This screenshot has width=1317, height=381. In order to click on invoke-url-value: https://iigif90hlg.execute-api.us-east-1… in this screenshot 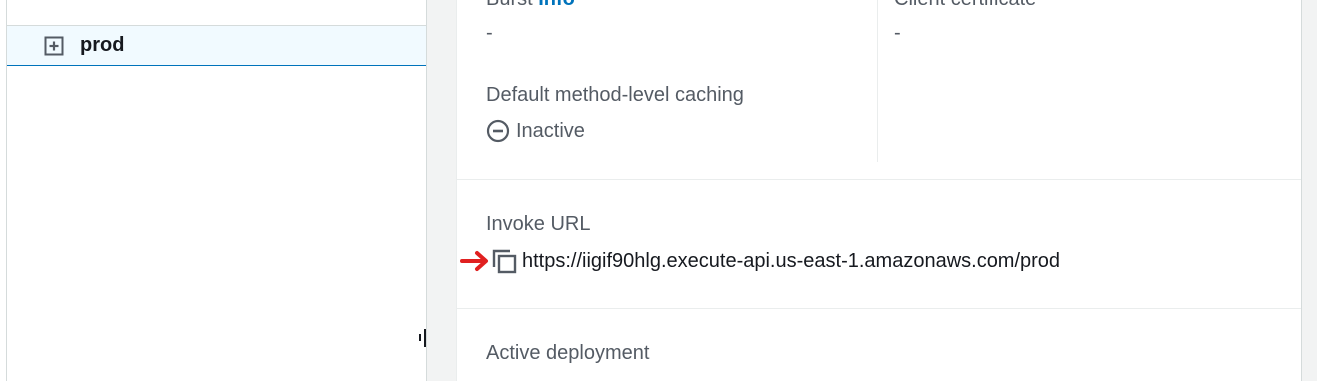, I will do `click(791, 261)`.